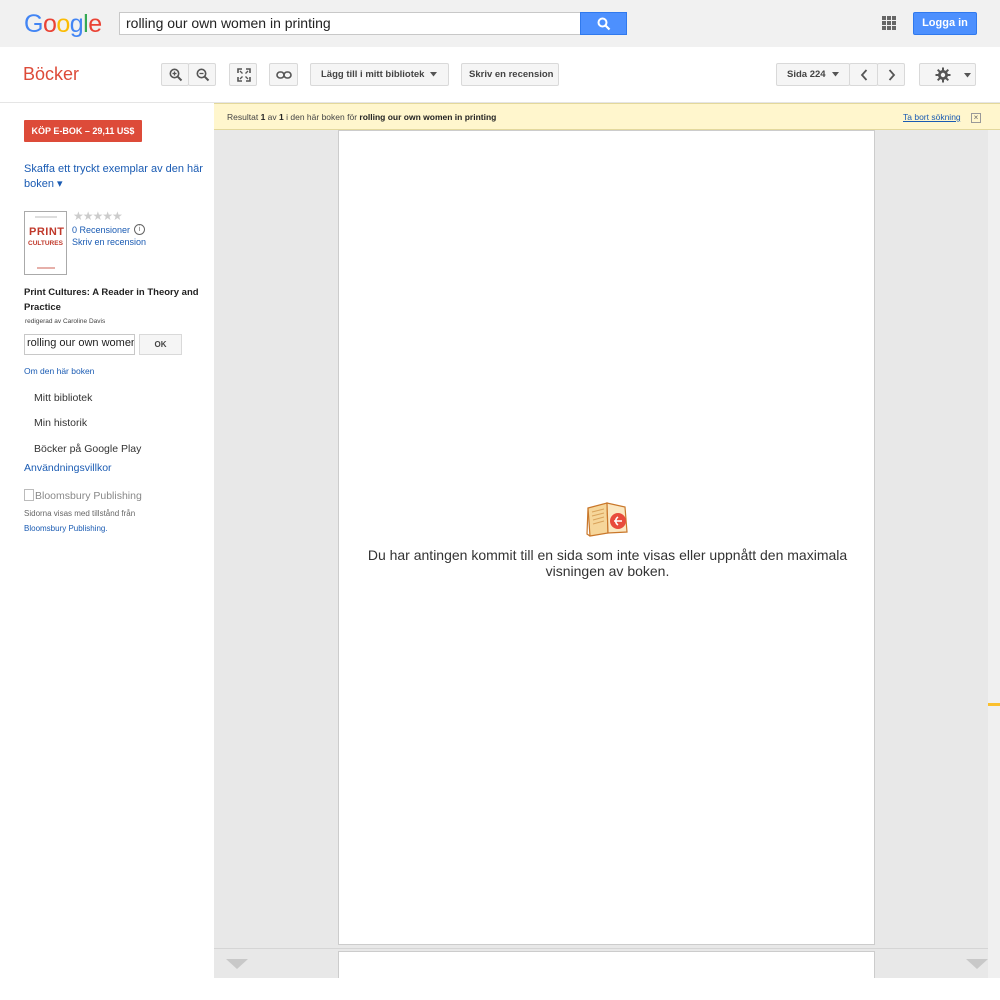 This screenshot has height=1000, width=1000. What do you see at coordinates (47, 232) in the screenshot?
I see `cover-title-line-1: PRINT` at bounding box center [47, 232].